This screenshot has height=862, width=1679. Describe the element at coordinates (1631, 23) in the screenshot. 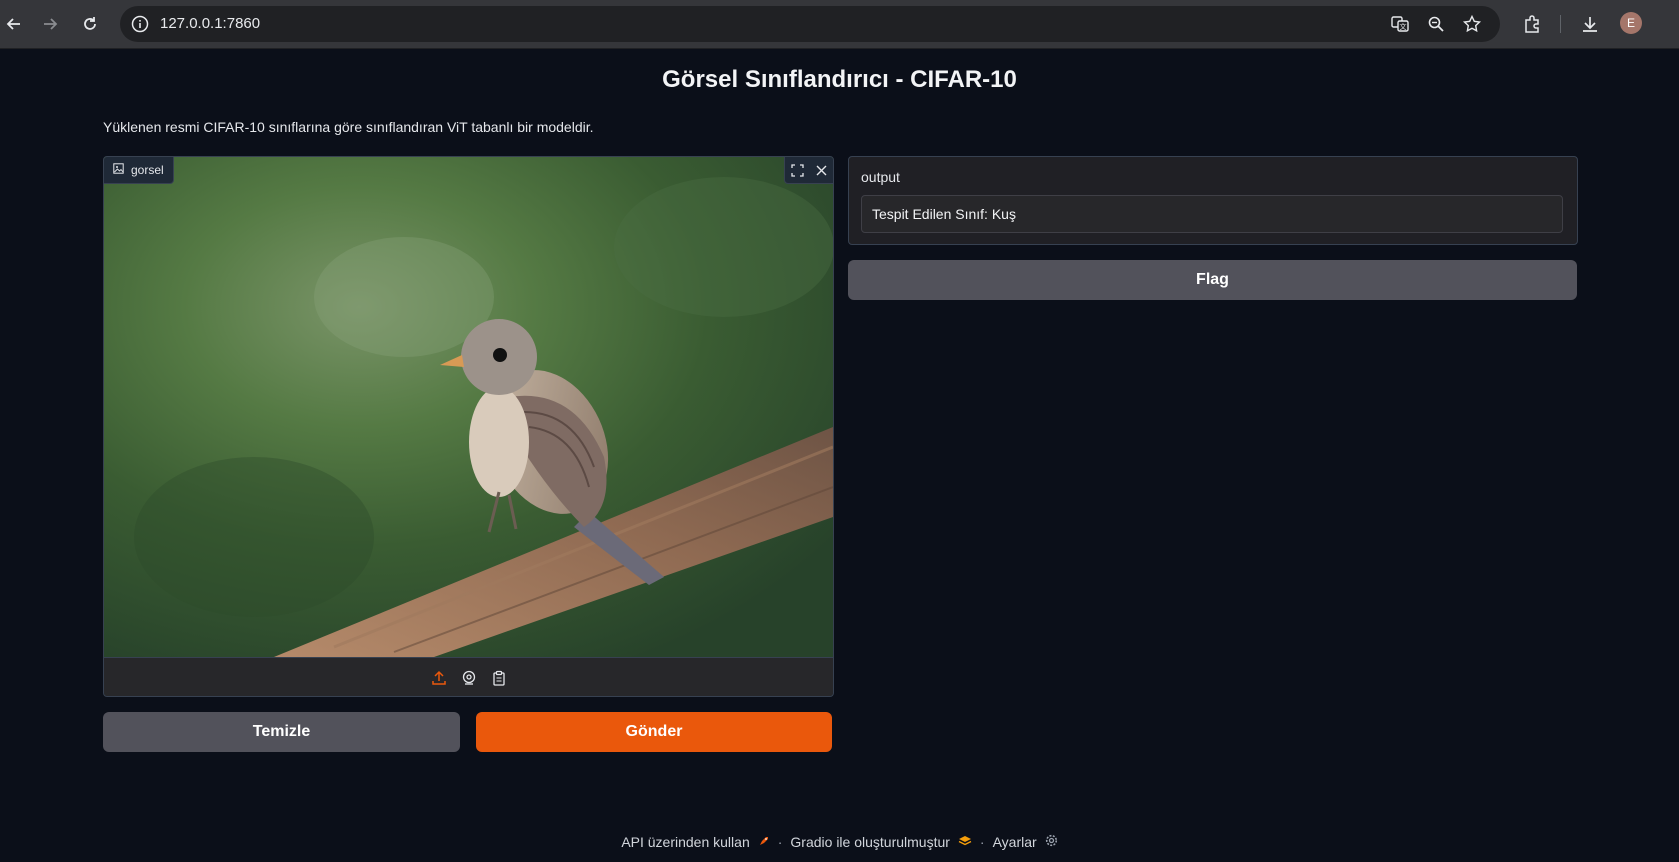

I see `profile-avatar: E` at that location.